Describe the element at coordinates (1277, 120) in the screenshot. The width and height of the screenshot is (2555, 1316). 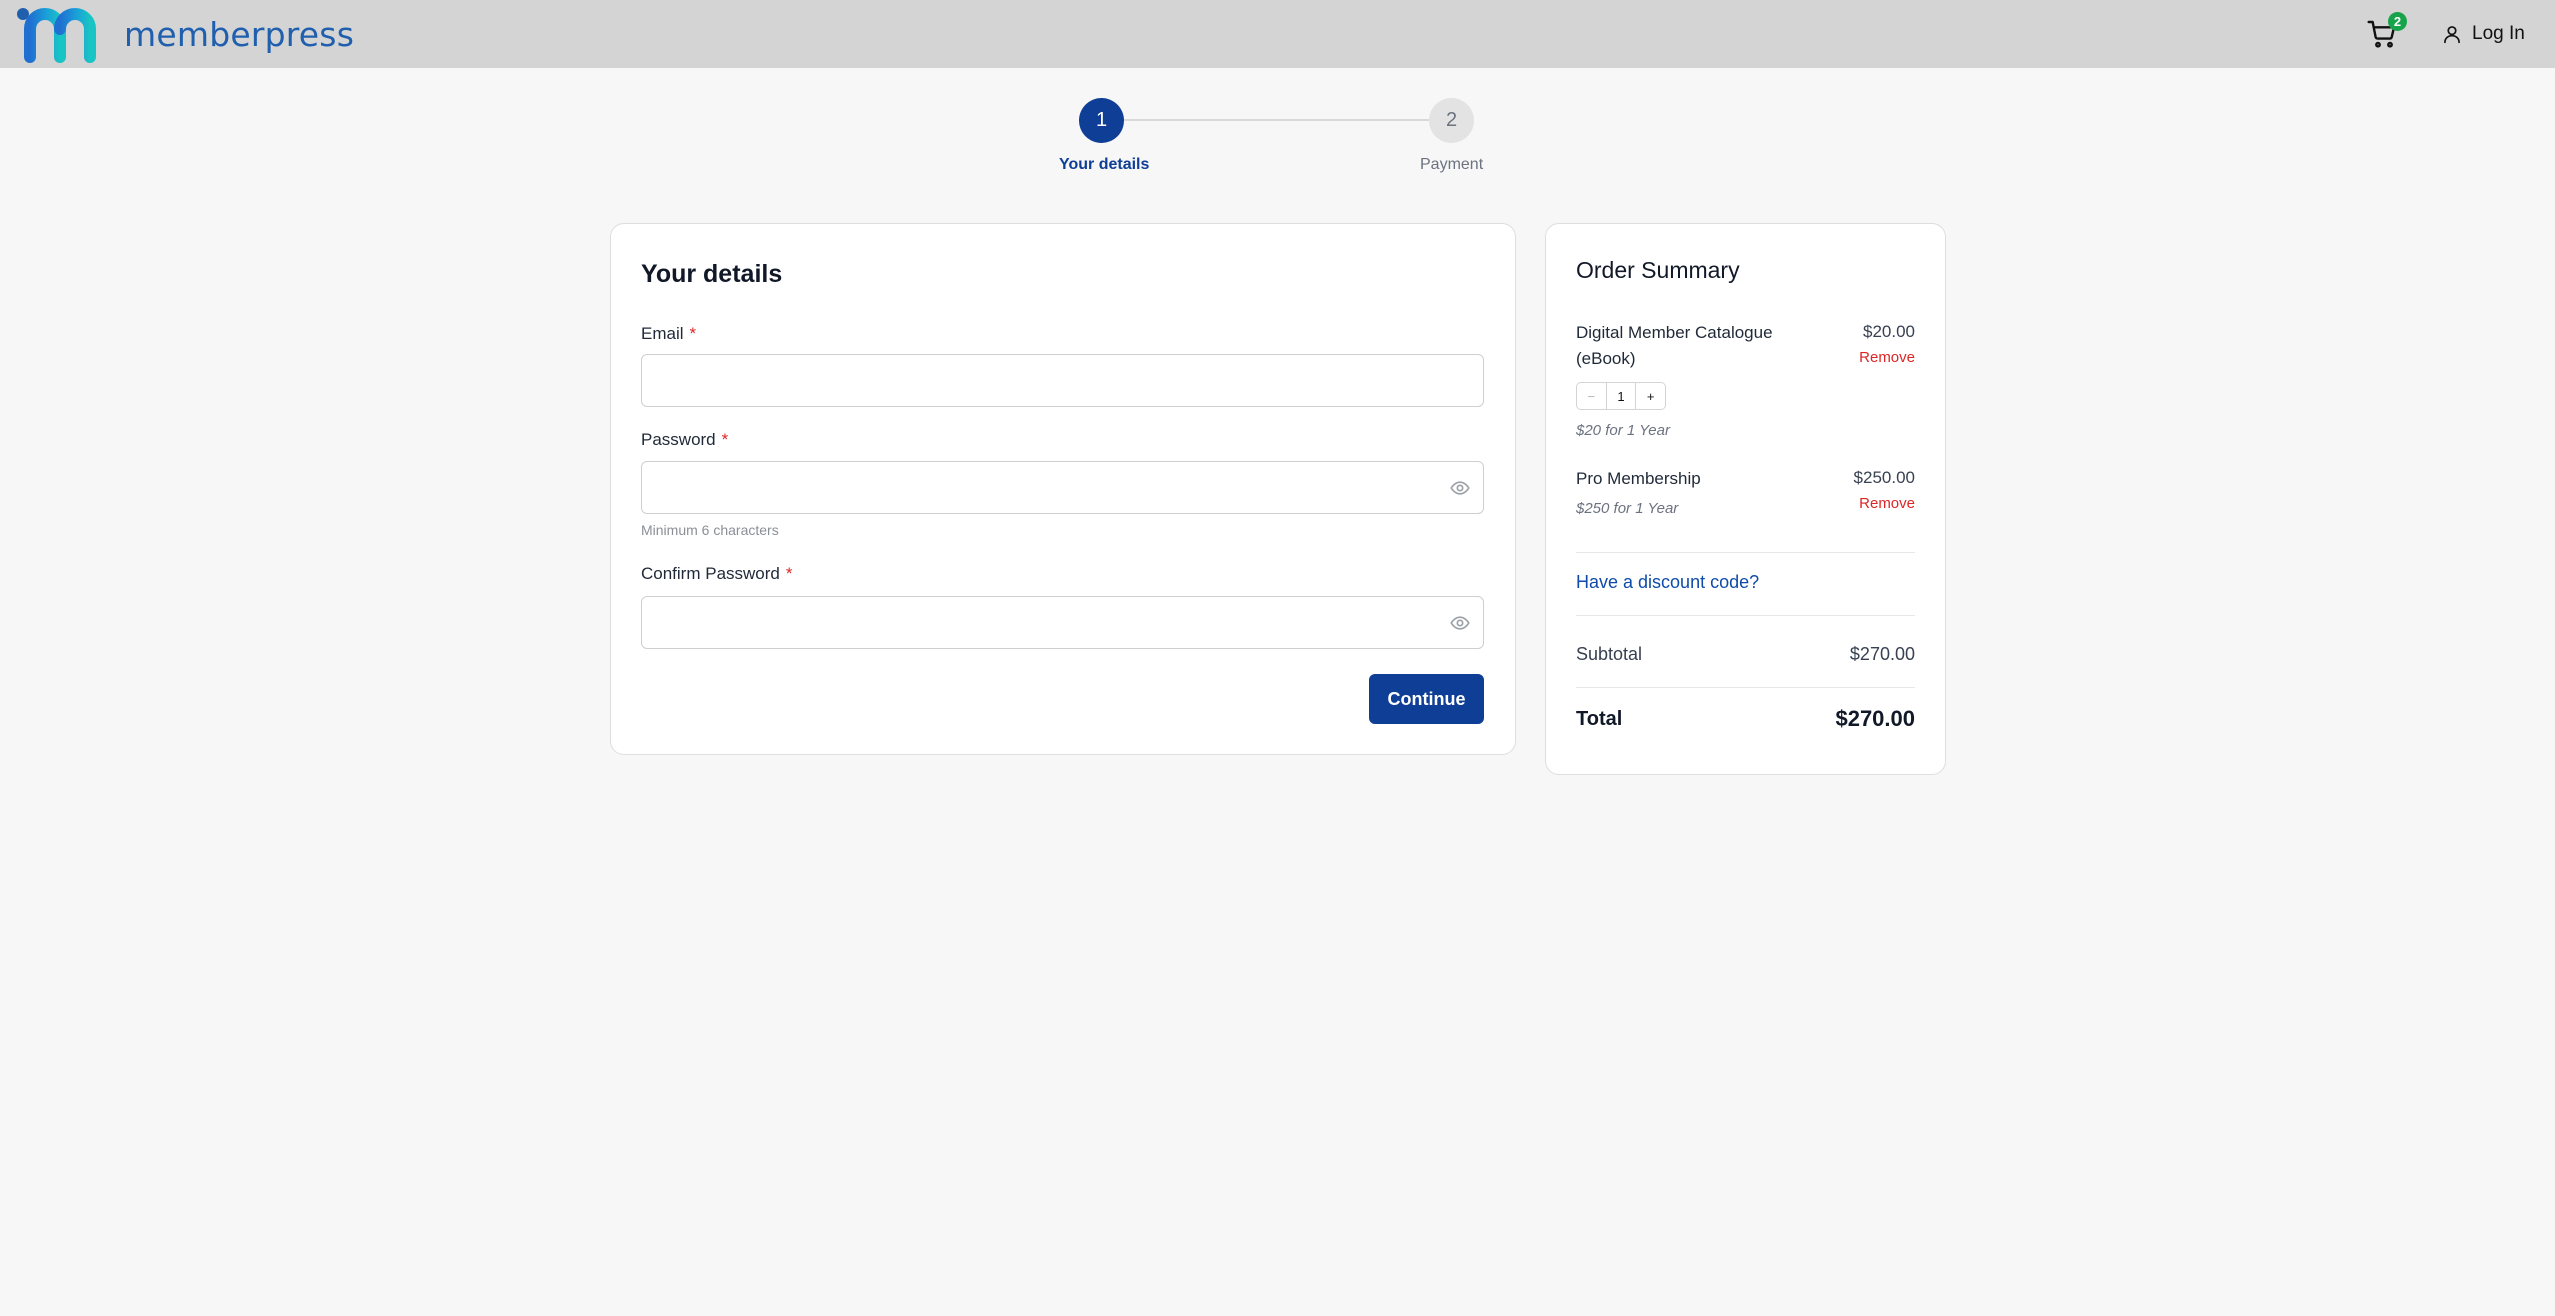
I see `stepper-connector` at that location.